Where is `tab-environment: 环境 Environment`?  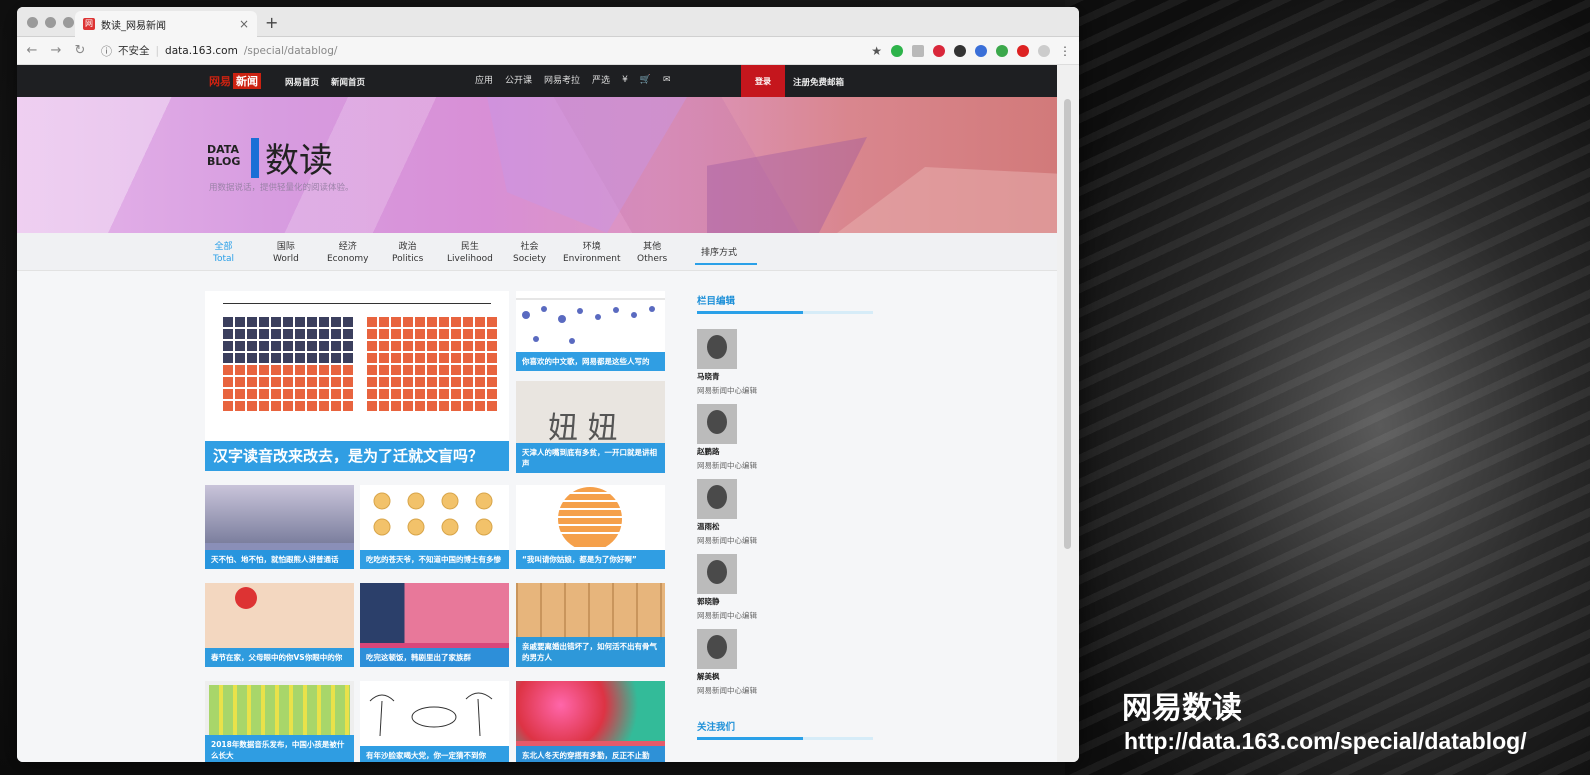
tab-environment: 环境 Environment is located at coordinates (591, 253).